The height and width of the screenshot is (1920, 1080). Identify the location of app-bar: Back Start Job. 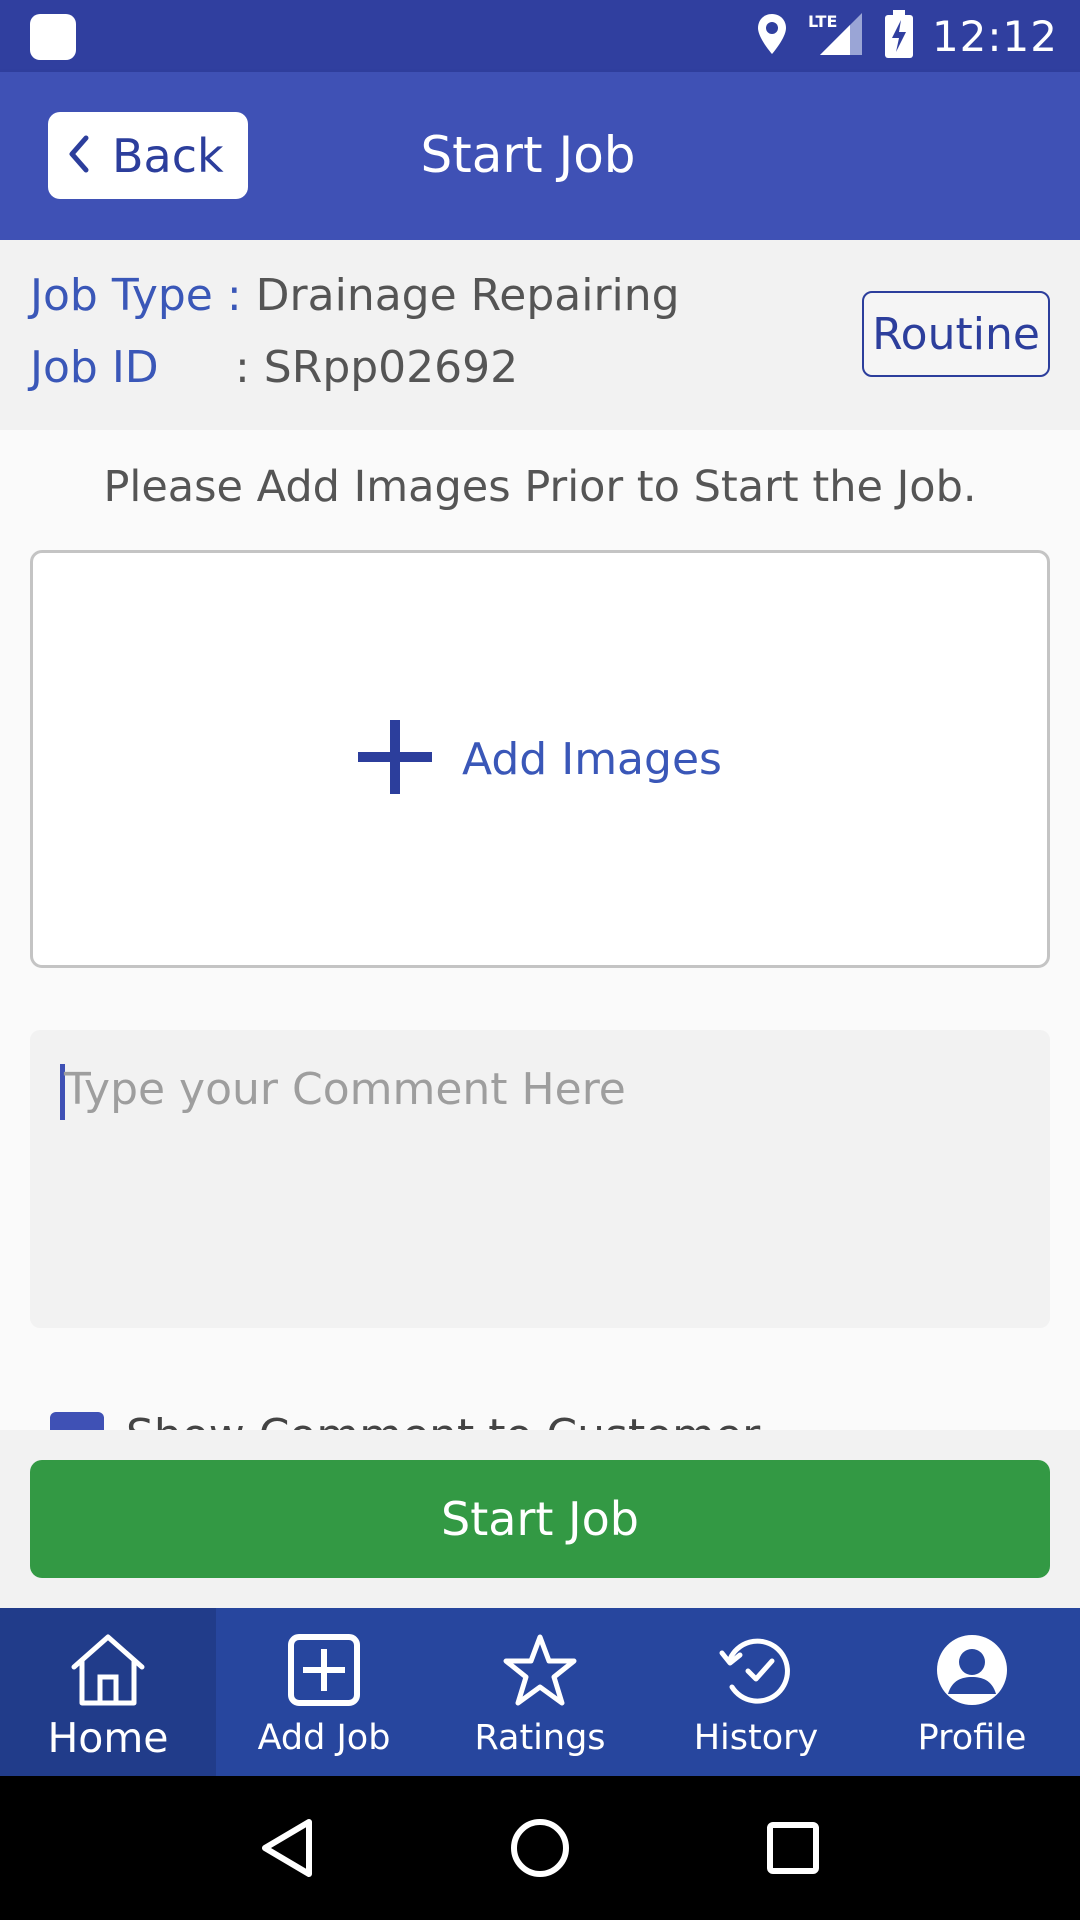
(540, 156).